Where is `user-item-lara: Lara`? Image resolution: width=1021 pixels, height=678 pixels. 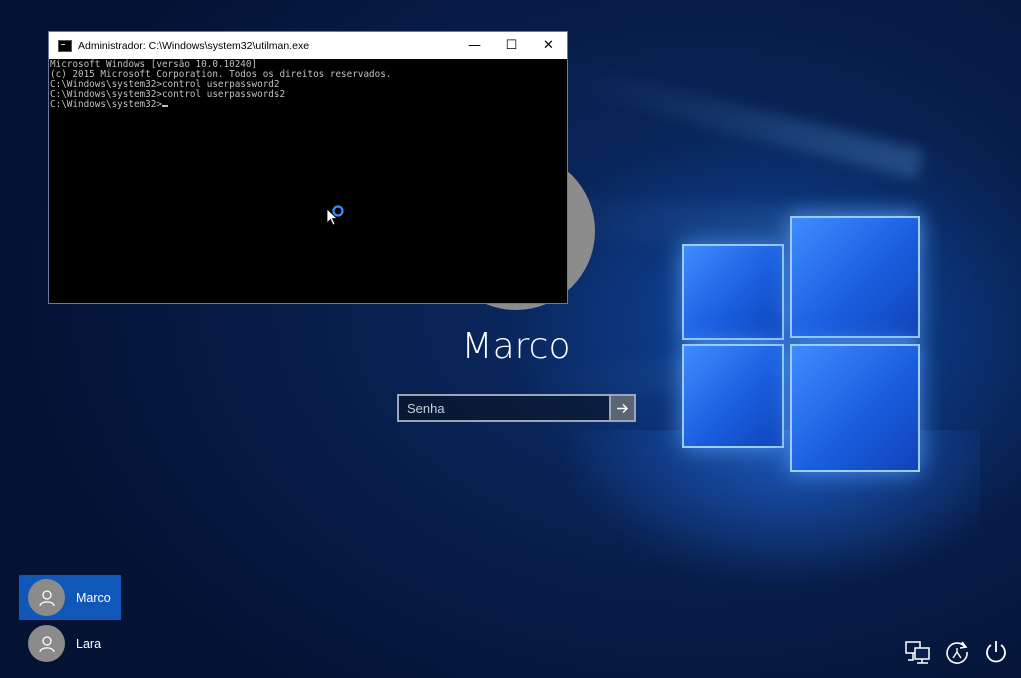
user-item-lara: Lara is located at coordinates (70, 643).